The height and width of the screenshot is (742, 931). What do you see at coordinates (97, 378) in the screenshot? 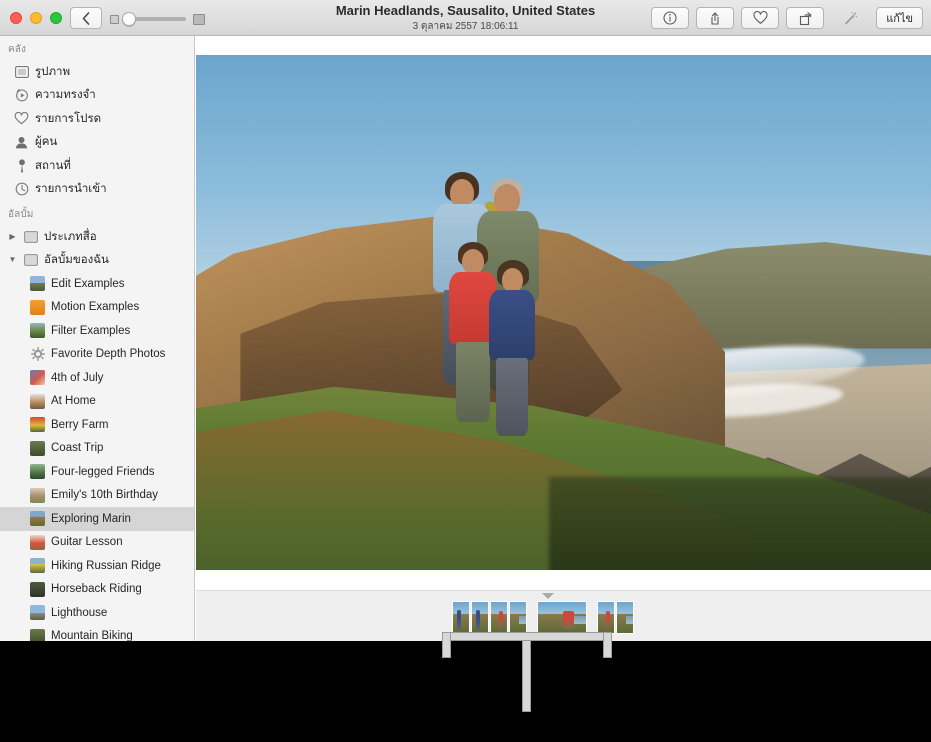
I see `sidebar-album-4th-of-july: 4th of July` at bounding box center [97, 378].